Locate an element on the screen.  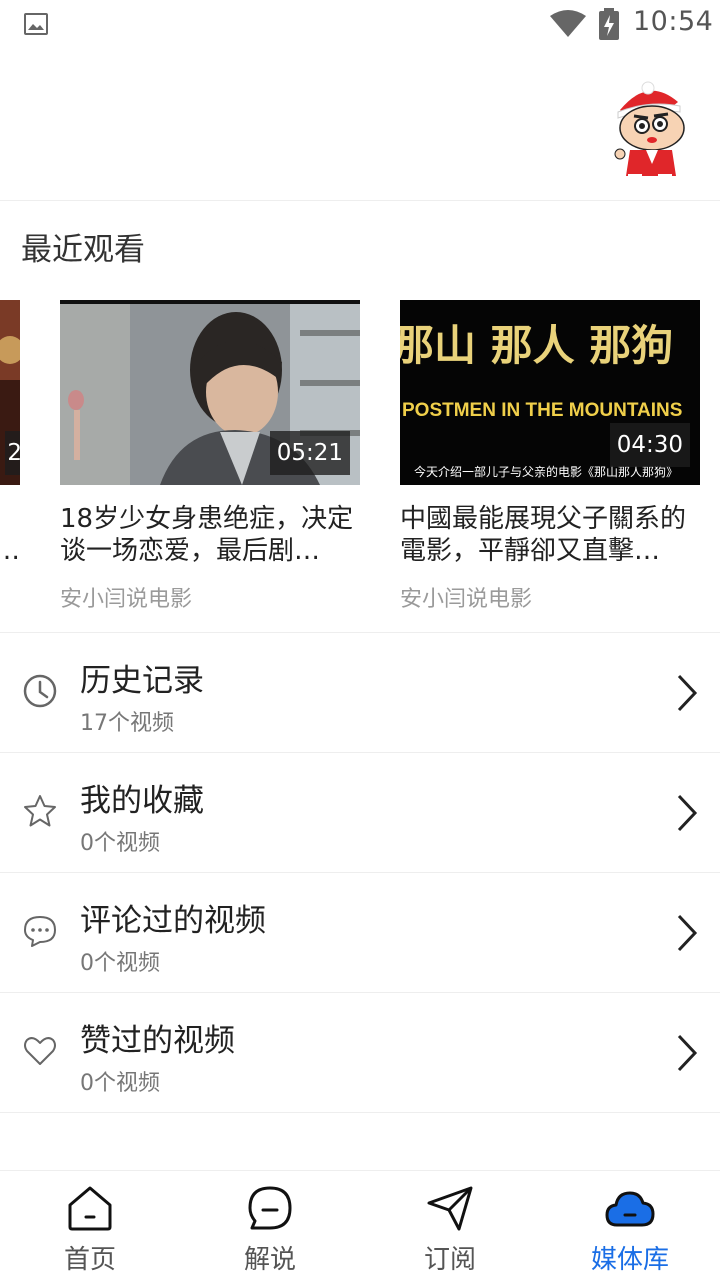
library-item-title: 我的收藏 is located at coordinates (142, 801).